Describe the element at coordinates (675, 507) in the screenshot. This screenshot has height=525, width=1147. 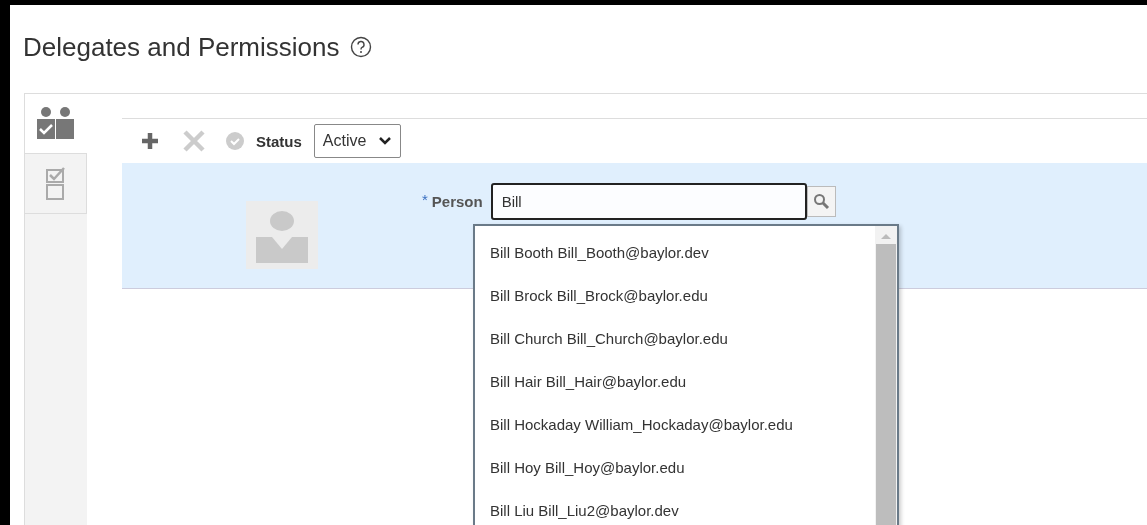
I see `suggestion-item: Bill Liu Bill_Liu2@baylor.dev` at that location.